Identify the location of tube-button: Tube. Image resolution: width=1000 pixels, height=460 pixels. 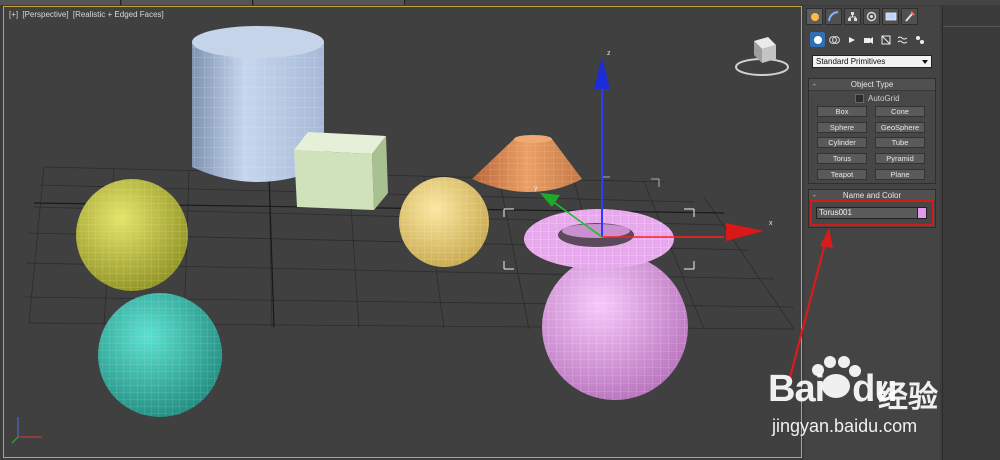
(900, 142).